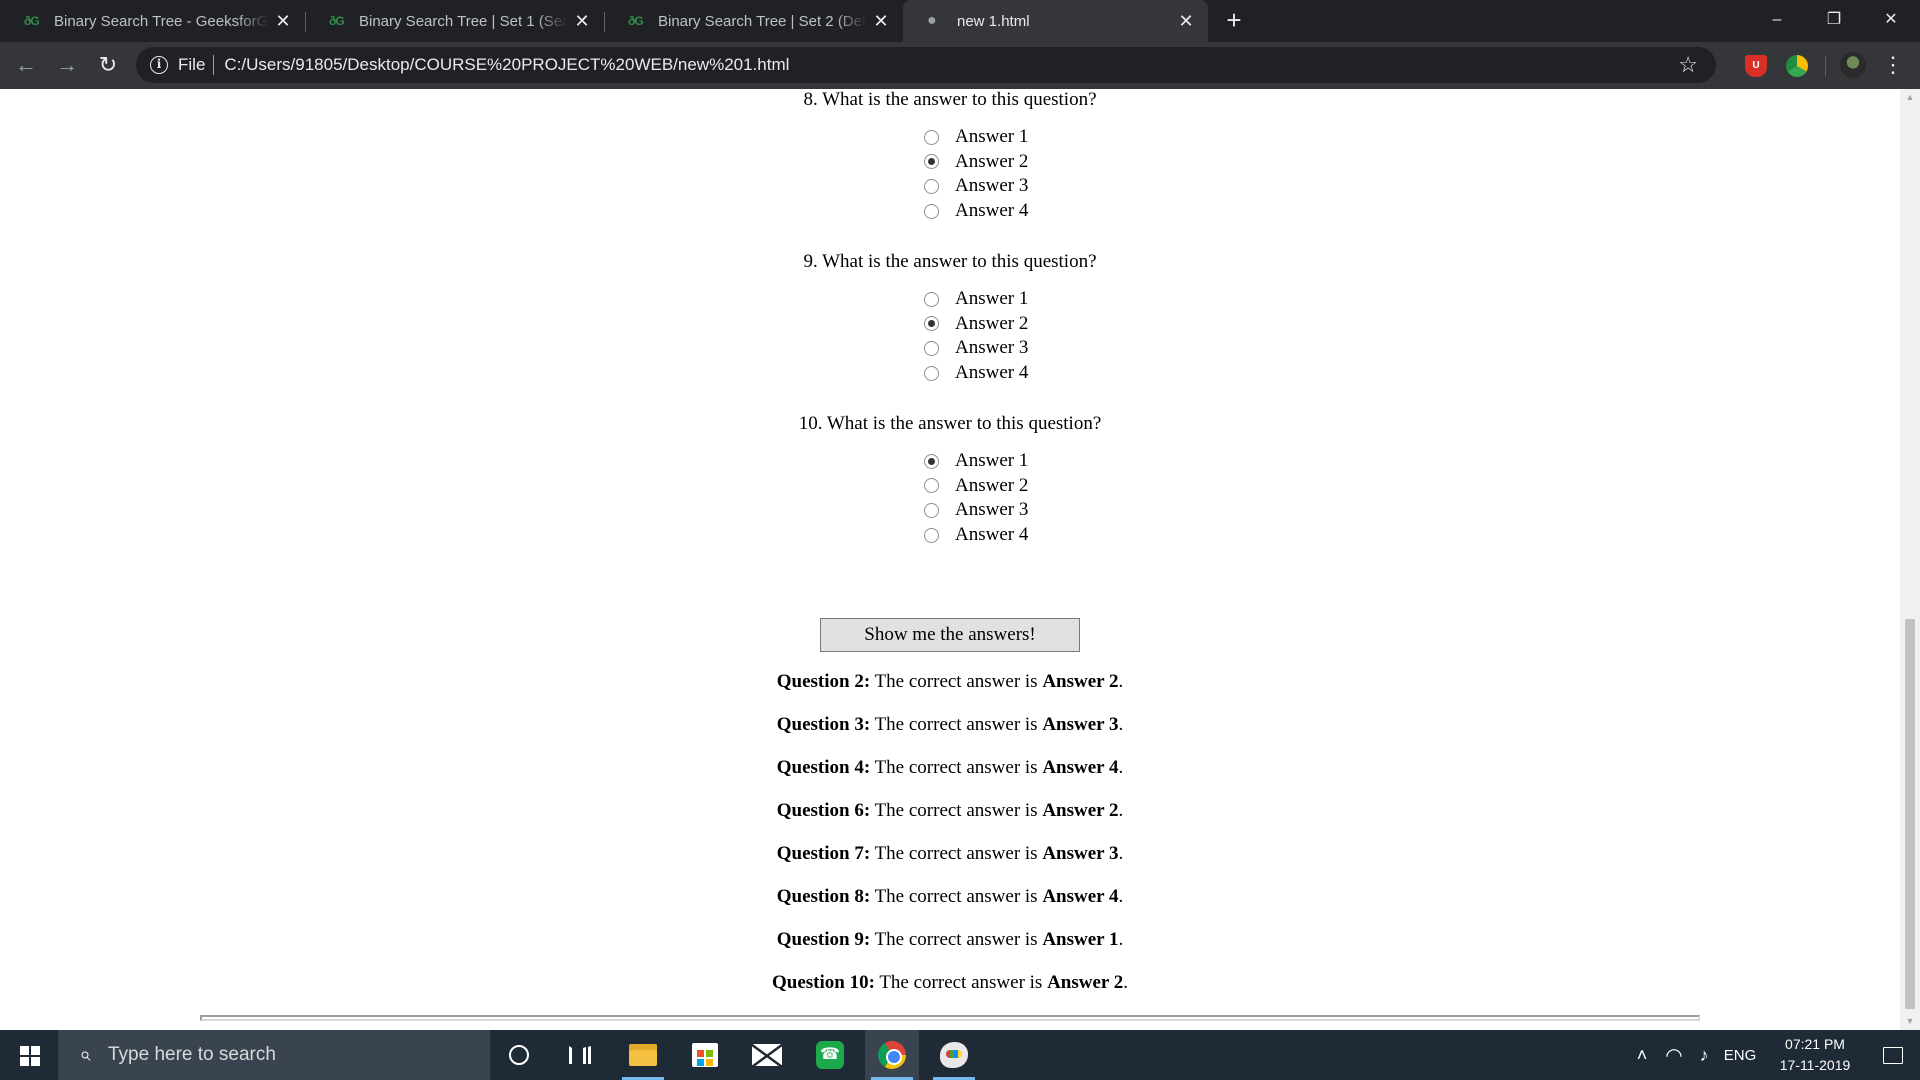 This screenshot has width=1920, height=1080. I want to click on extension-icon, so click(1797, 66).